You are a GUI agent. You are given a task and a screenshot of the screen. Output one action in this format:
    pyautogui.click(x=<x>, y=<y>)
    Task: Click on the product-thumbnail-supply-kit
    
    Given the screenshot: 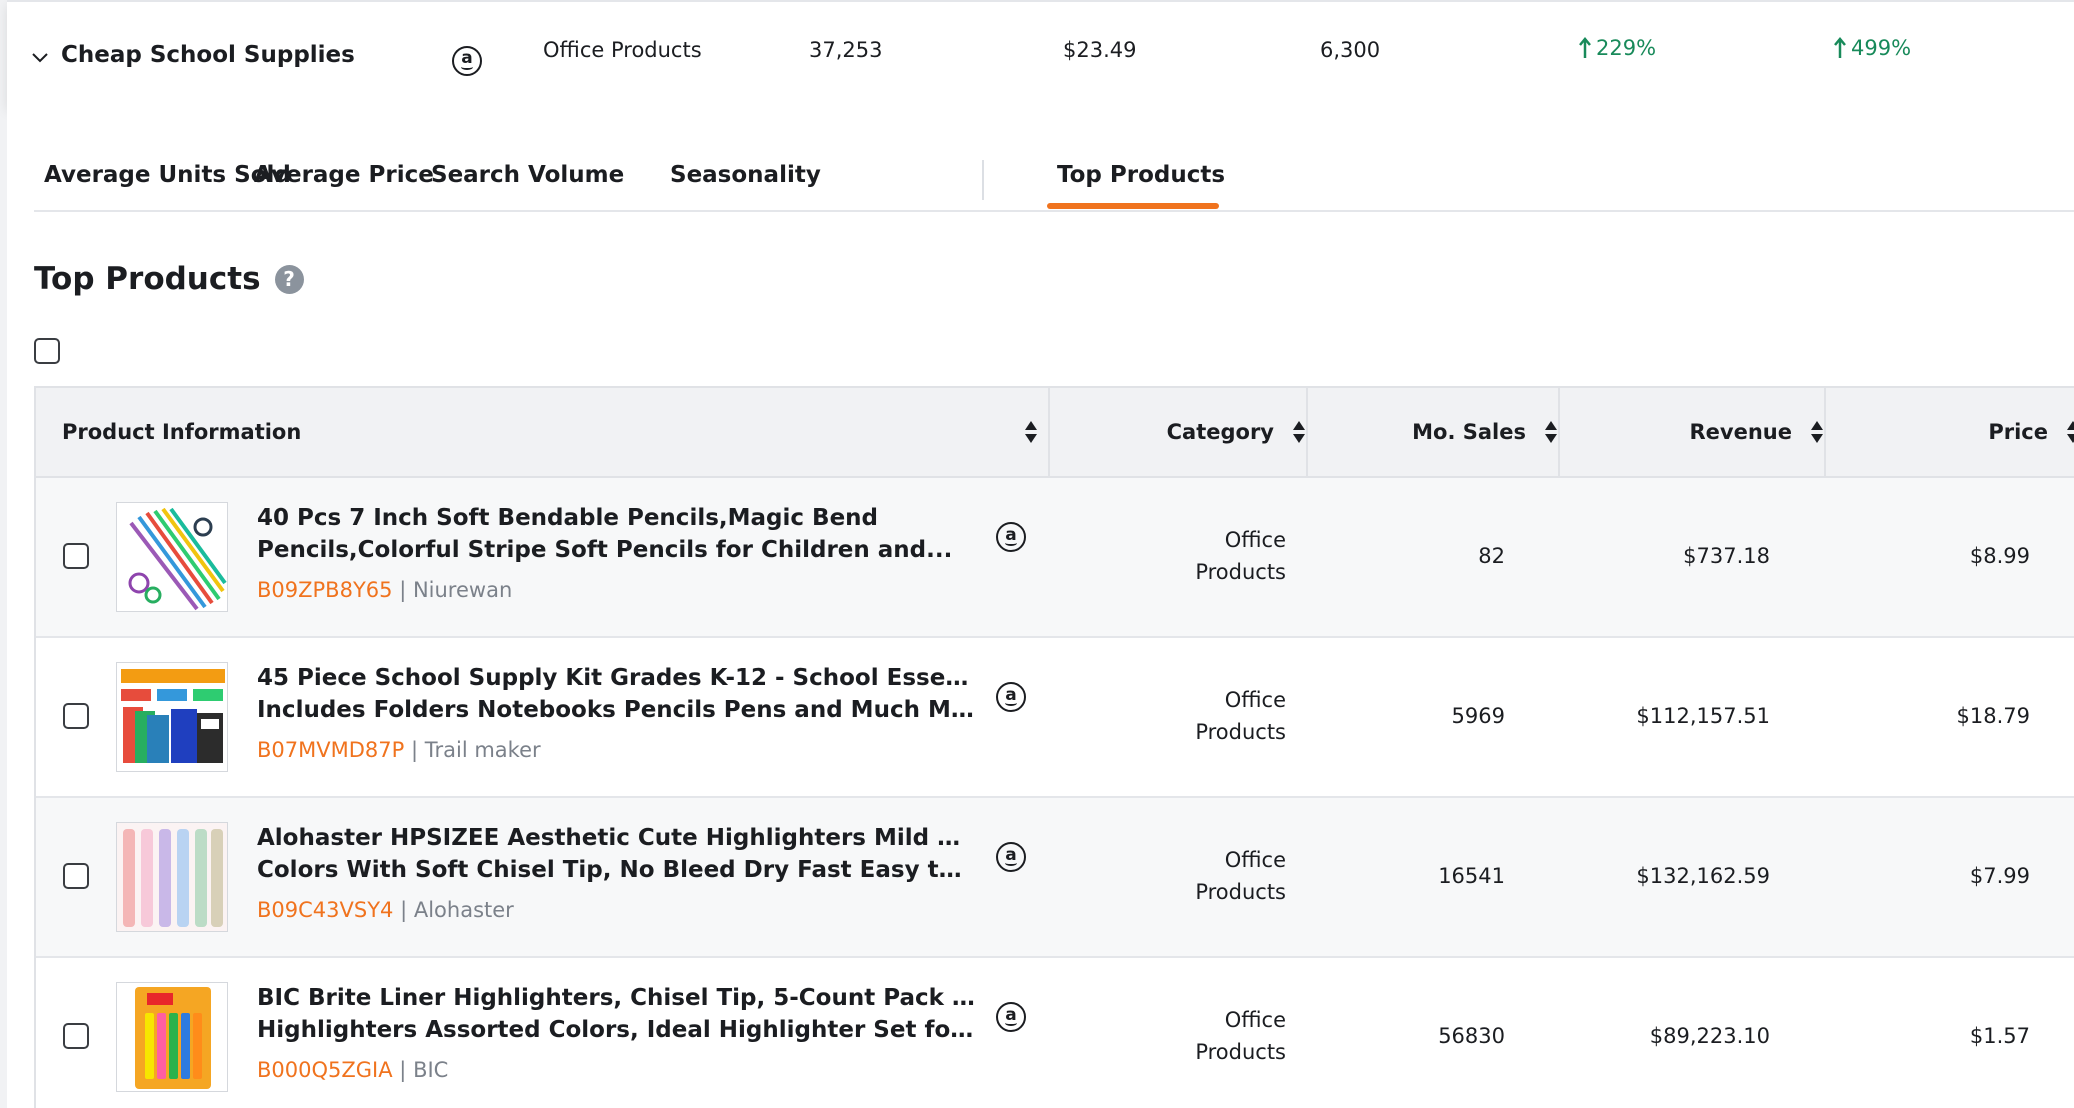 What is the action you would take?
    pyautogui.click(x=172, y=717)
    